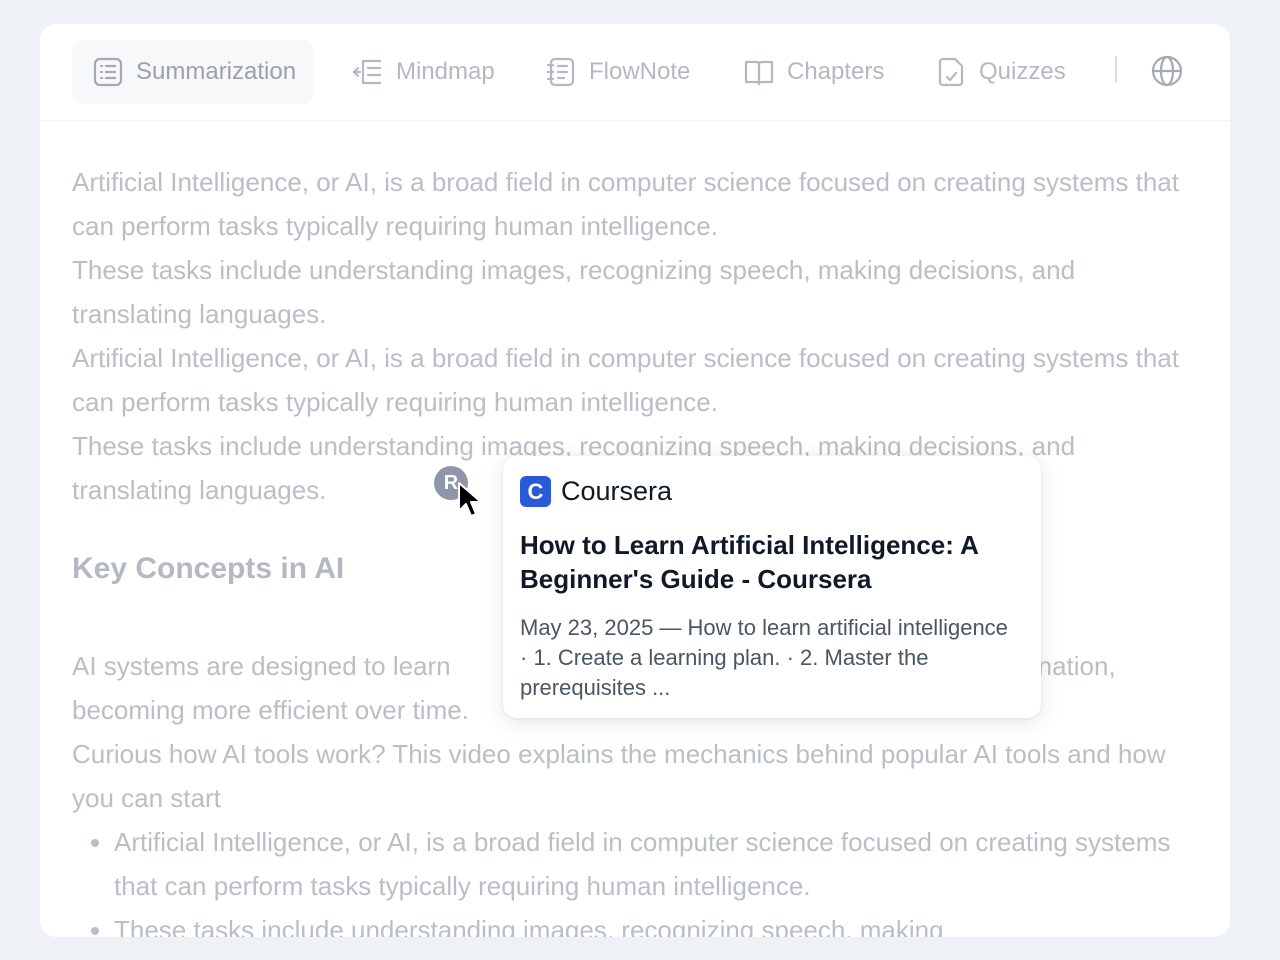 Image resolution: width=1280 pixels, height=960 pixels. What do you see at coordinates (836, 71) in the screenshot?
I see `tab-label: Chapters` at bounding box center [836, 71].